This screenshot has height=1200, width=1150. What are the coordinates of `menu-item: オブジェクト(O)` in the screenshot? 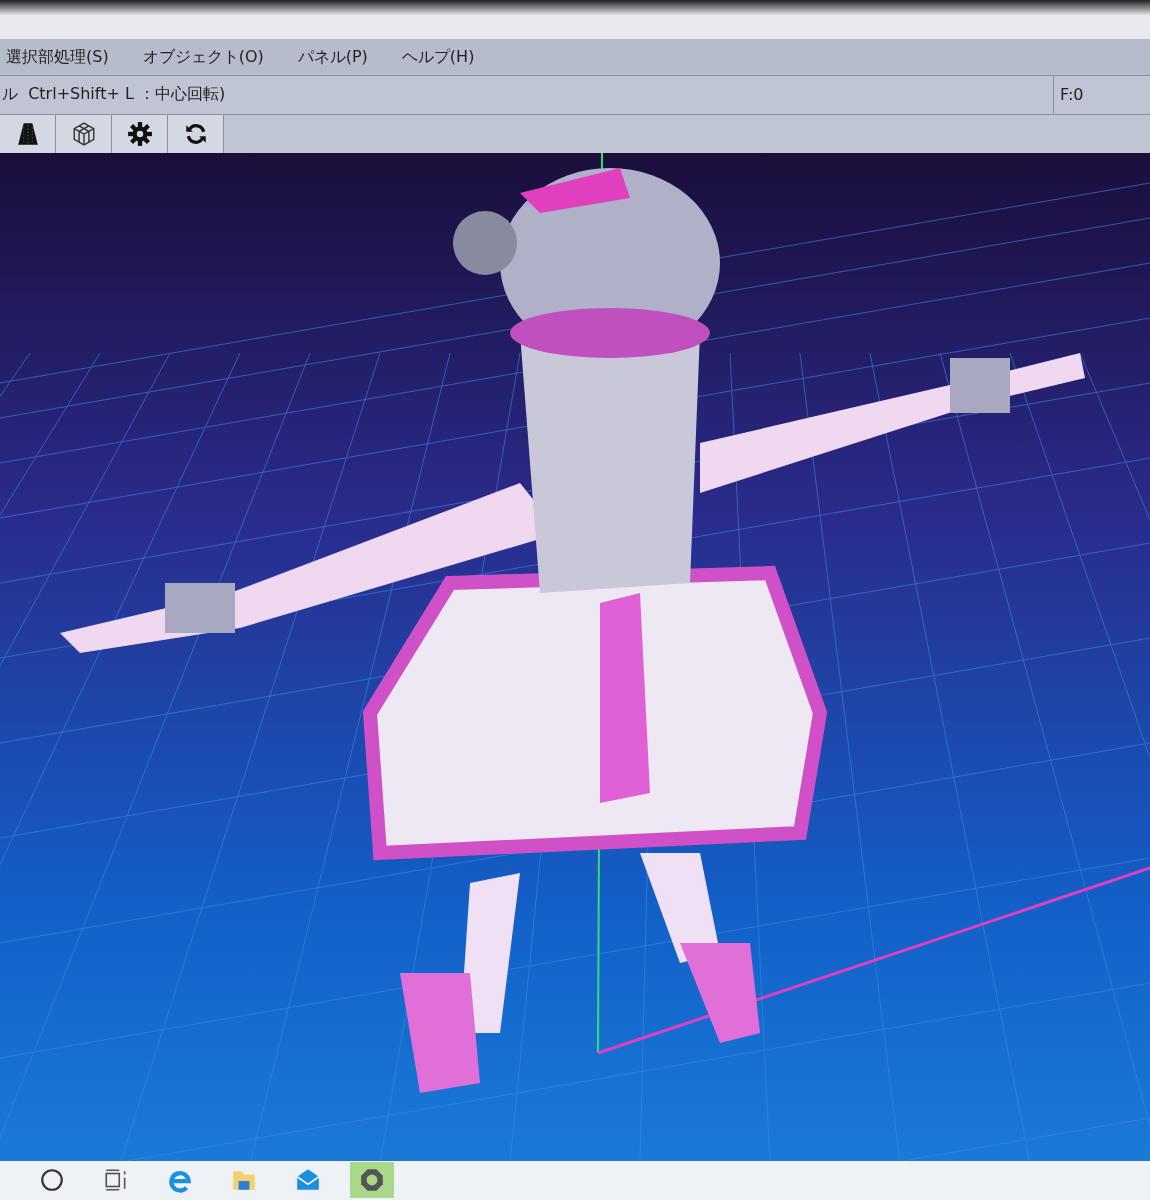 It's located at (203, 57).